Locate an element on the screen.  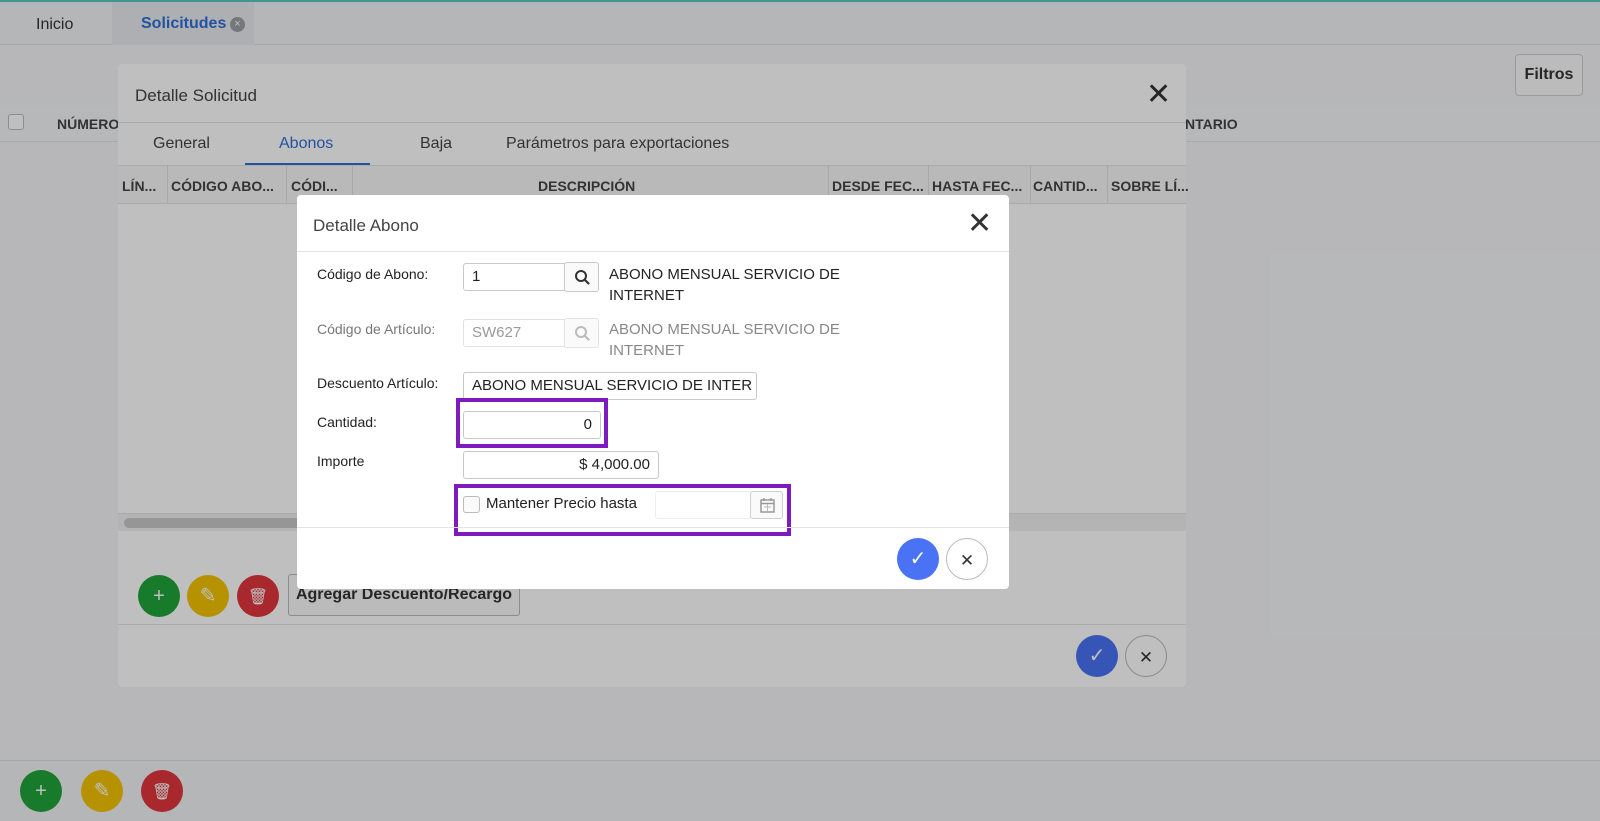
date-picker-button is located at coordinates (766, 505).